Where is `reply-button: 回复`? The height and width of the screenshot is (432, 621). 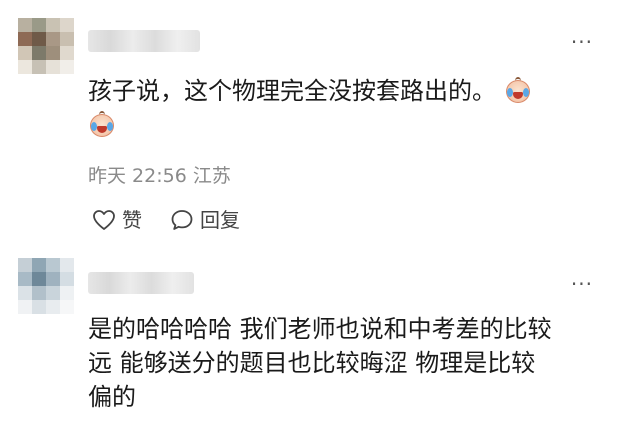
reply-button: 回复 is located at coordinates (205, 220).